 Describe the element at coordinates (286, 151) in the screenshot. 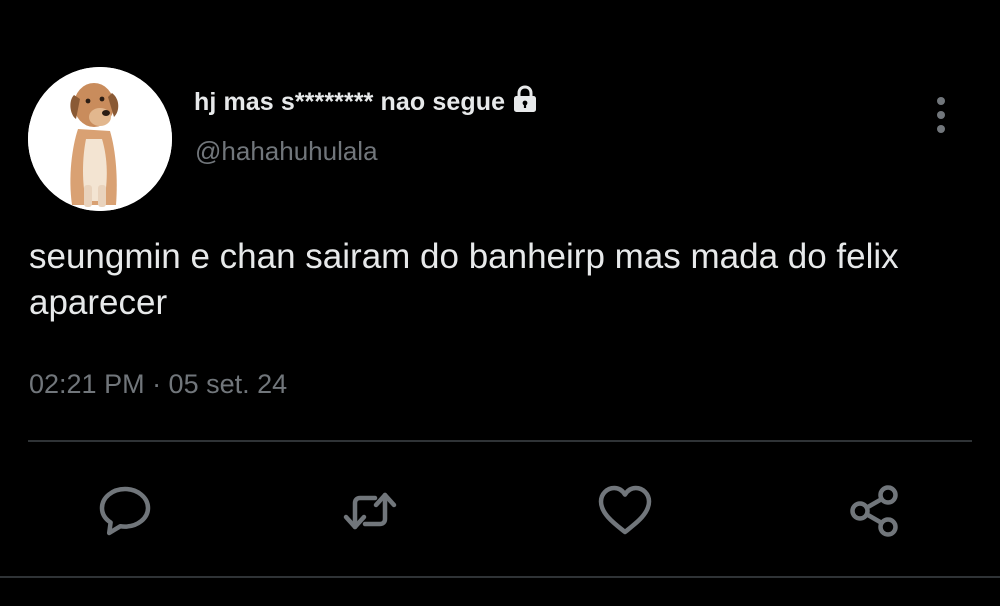

I see `user-handle: @hahahuhulala` at that location.